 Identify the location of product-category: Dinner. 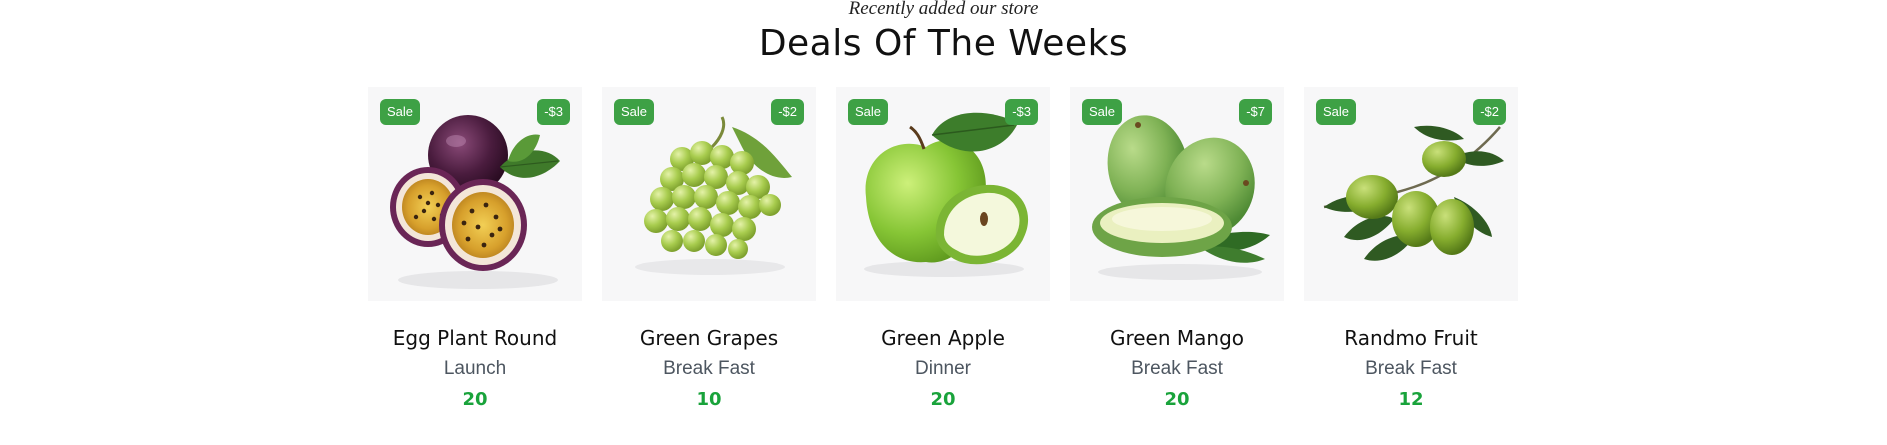
(943, 368).